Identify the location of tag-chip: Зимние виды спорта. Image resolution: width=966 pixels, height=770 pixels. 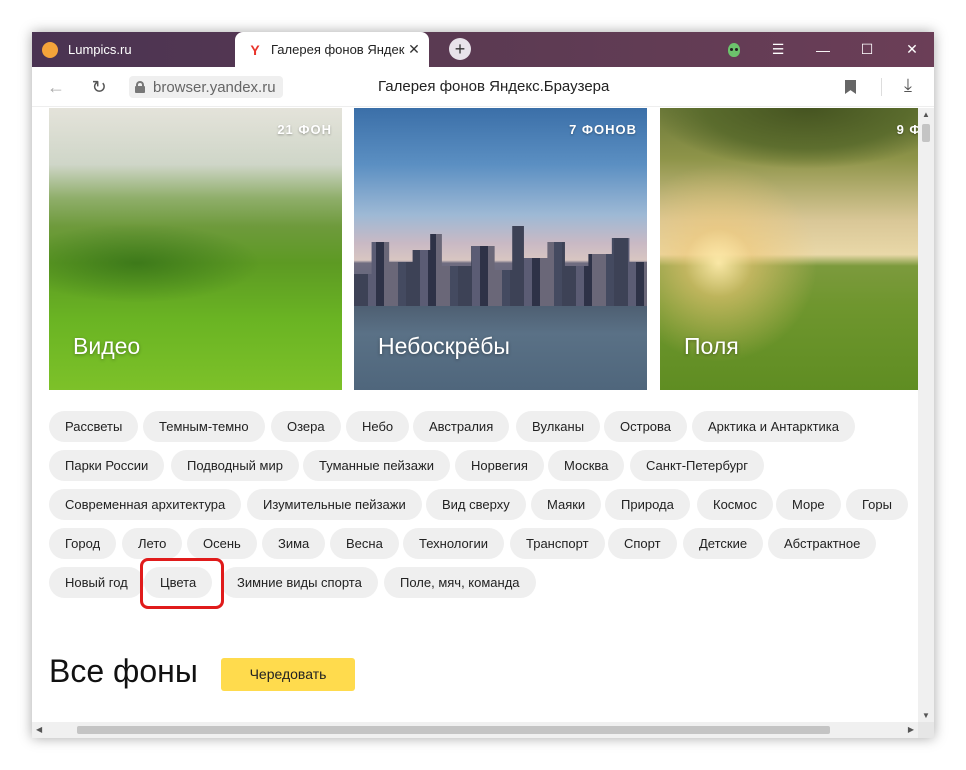
(299, 582).